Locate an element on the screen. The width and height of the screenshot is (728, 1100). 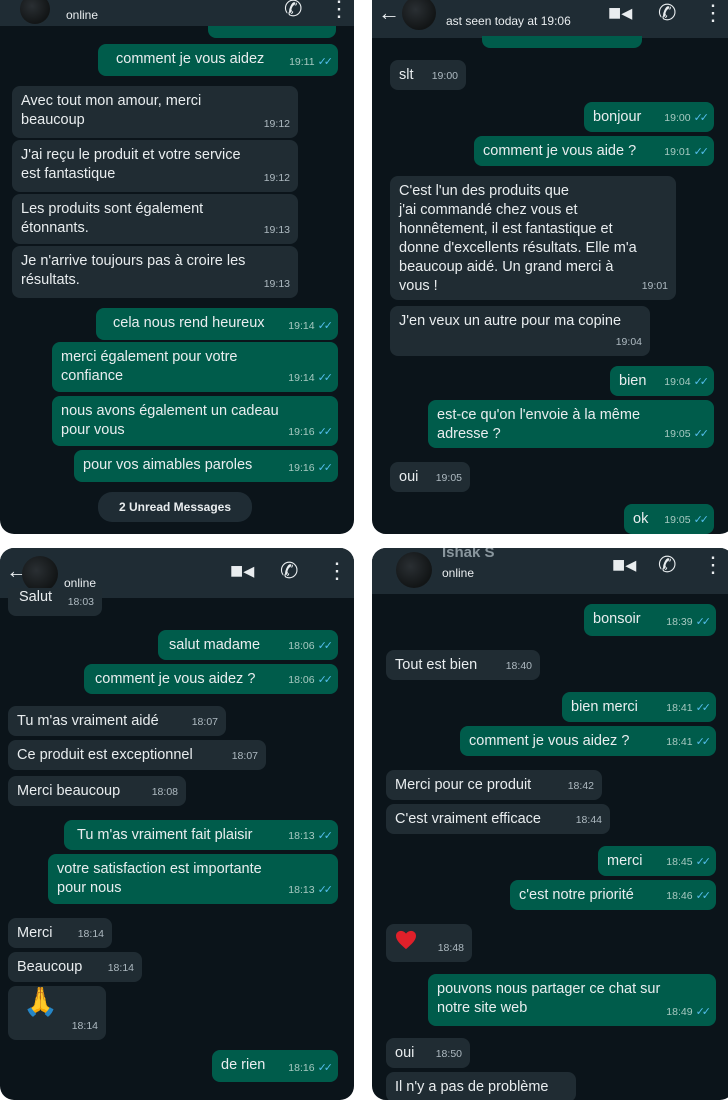
message-bubble: Tu m'as vraiment aidé 18:07 is located at coordinates (117, 721).